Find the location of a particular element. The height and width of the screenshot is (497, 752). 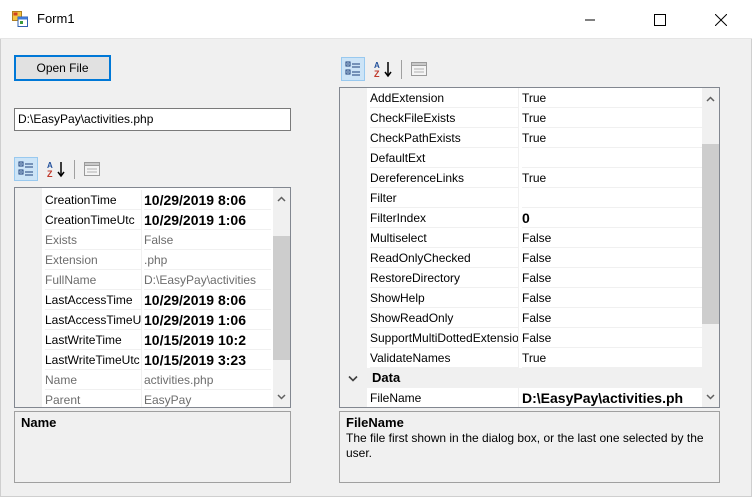

property-value: 0 is located at coordinates (612, 218).